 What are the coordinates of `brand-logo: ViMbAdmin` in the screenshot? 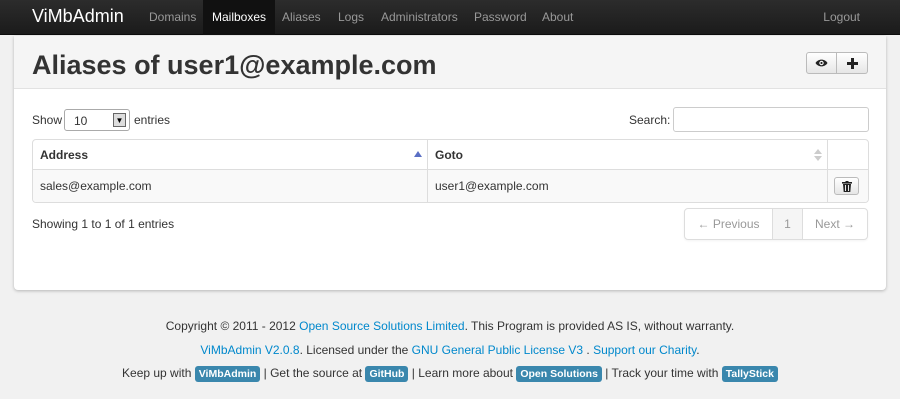 It's located at (78, 16).